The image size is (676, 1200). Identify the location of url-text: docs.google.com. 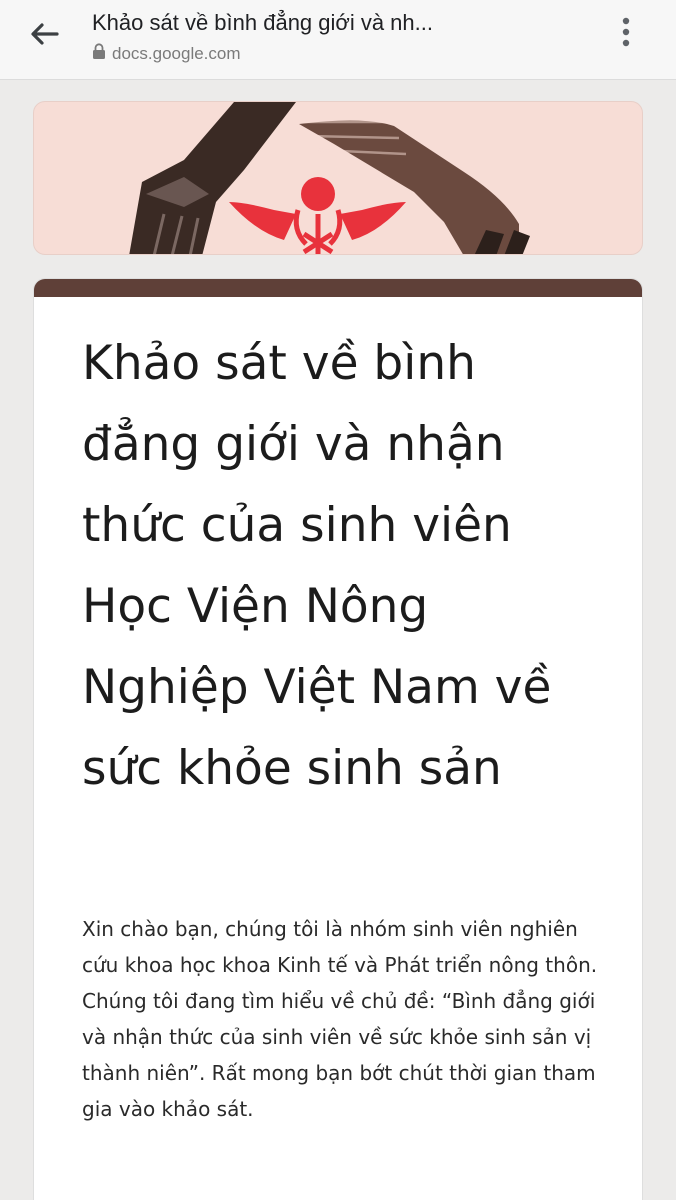
(176, 53).